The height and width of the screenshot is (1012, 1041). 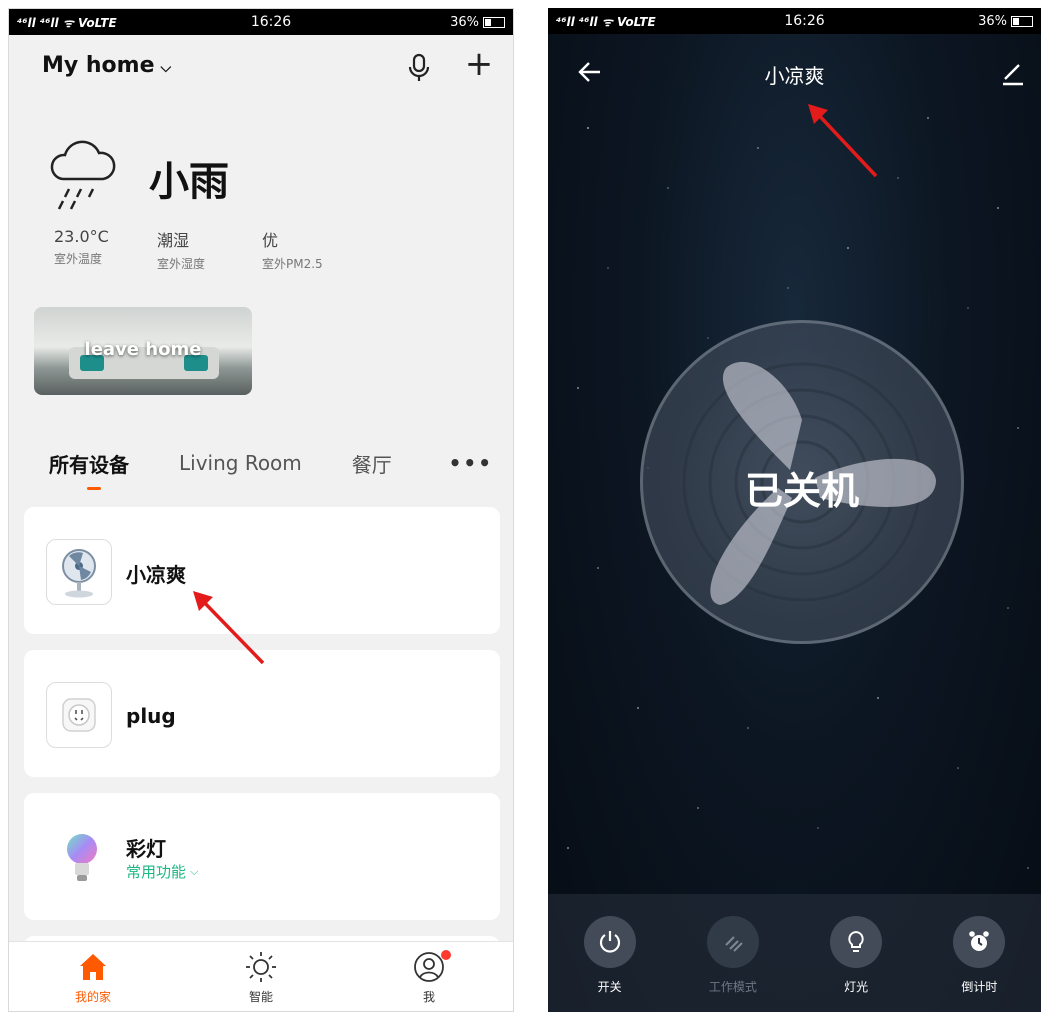 I want to click on home-icon, so click(x=93, y=967).